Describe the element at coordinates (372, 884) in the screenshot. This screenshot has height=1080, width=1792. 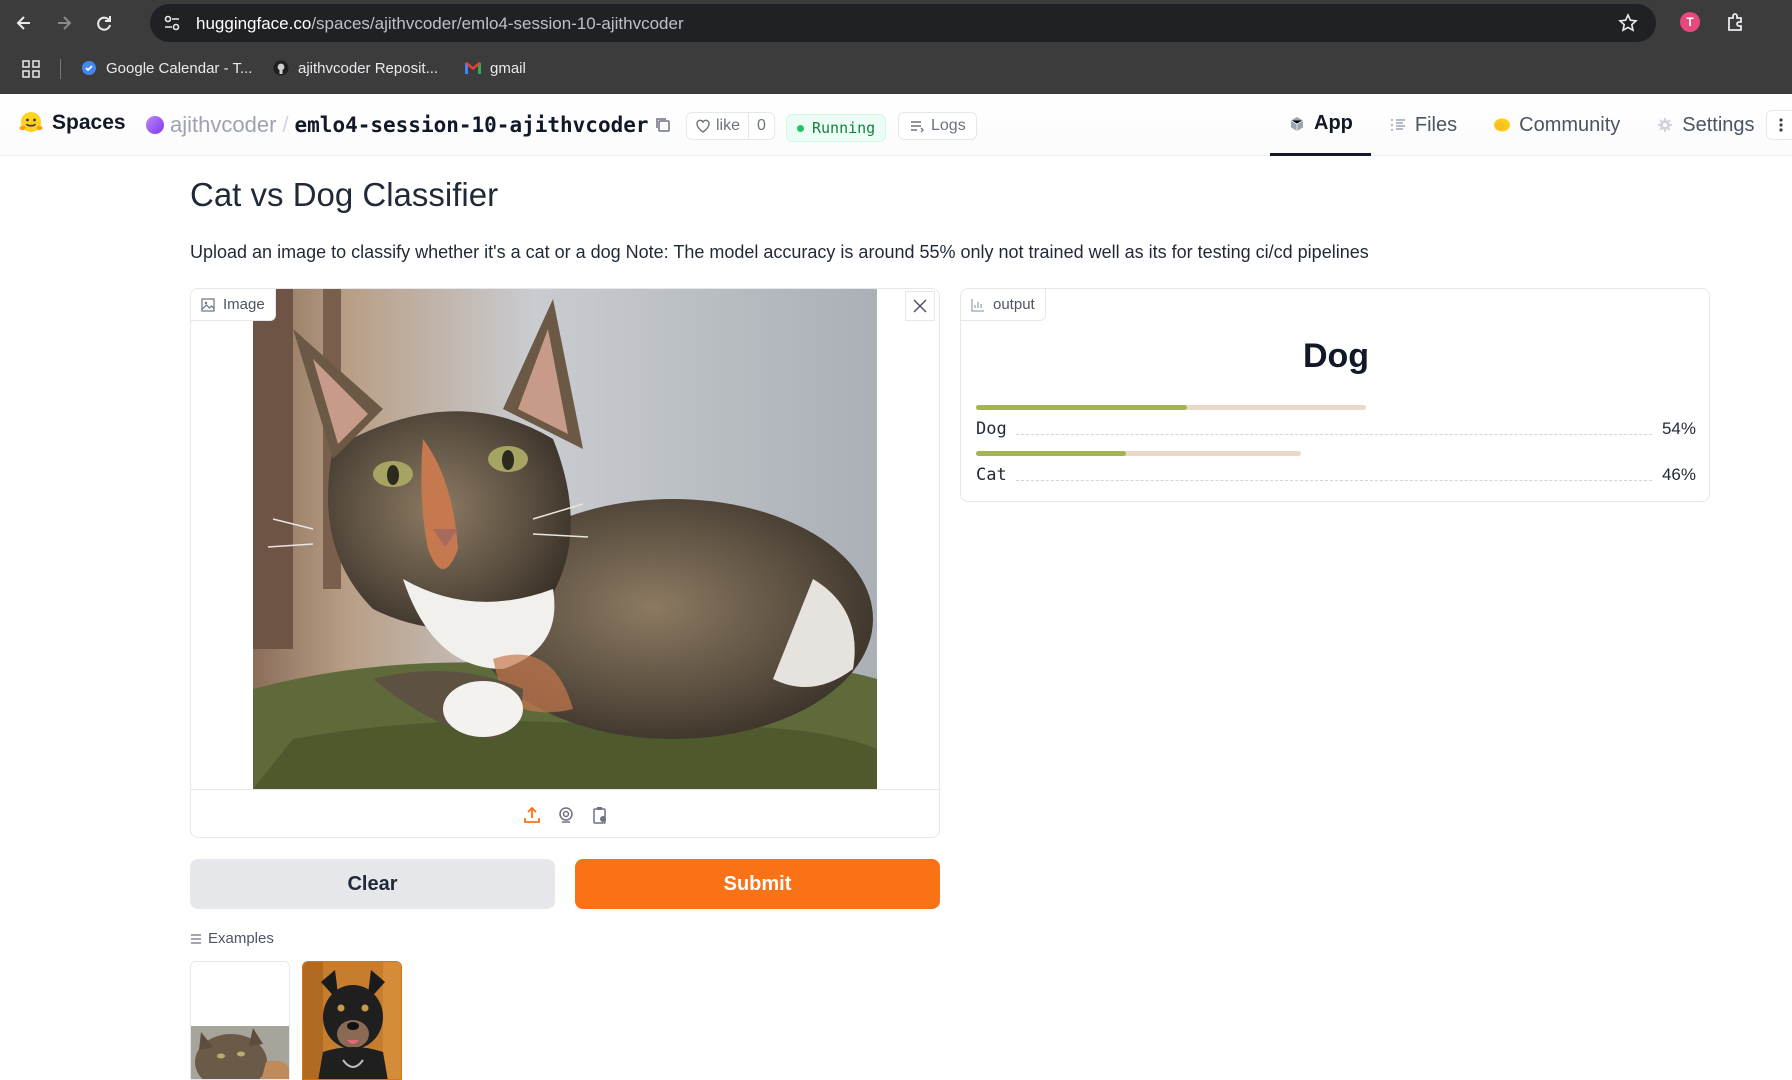
I see `clear-button: Clear` at that location.